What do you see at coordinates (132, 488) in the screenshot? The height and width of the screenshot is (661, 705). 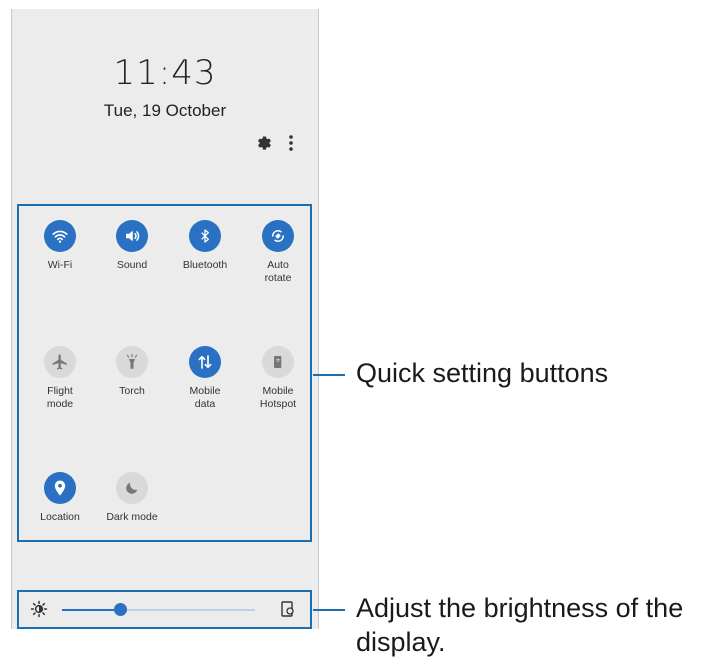 I see `dark-mode-icon` at bounding box center [132, 488].